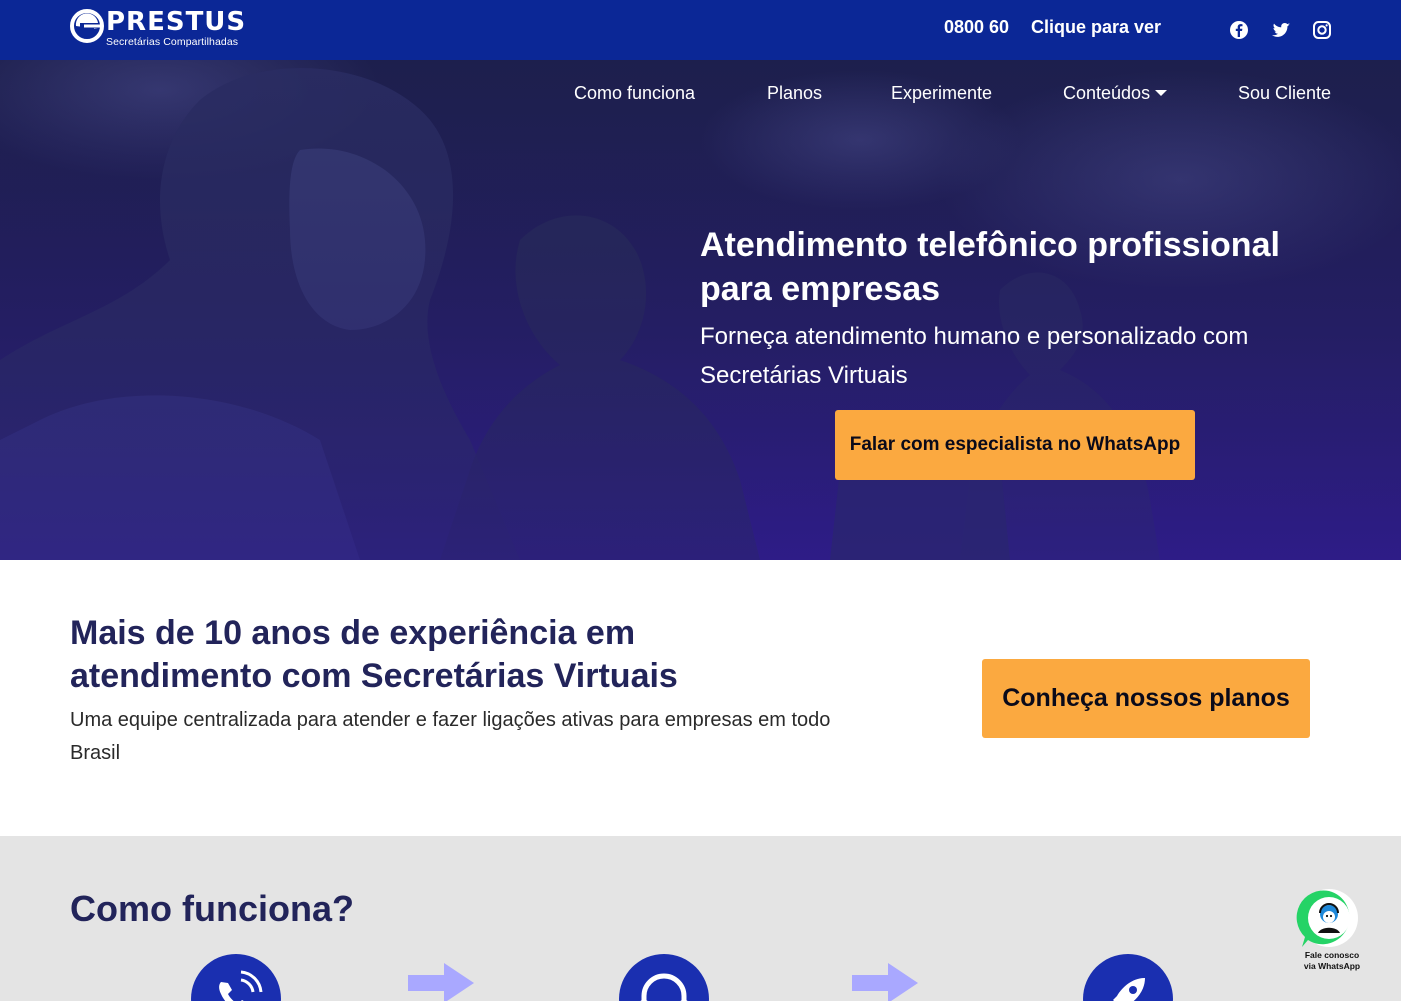  What do you see at coordinates (176, 22) in the screenshot?
I see `logo-name: PRESTUS` at bounding box center [176, 22].